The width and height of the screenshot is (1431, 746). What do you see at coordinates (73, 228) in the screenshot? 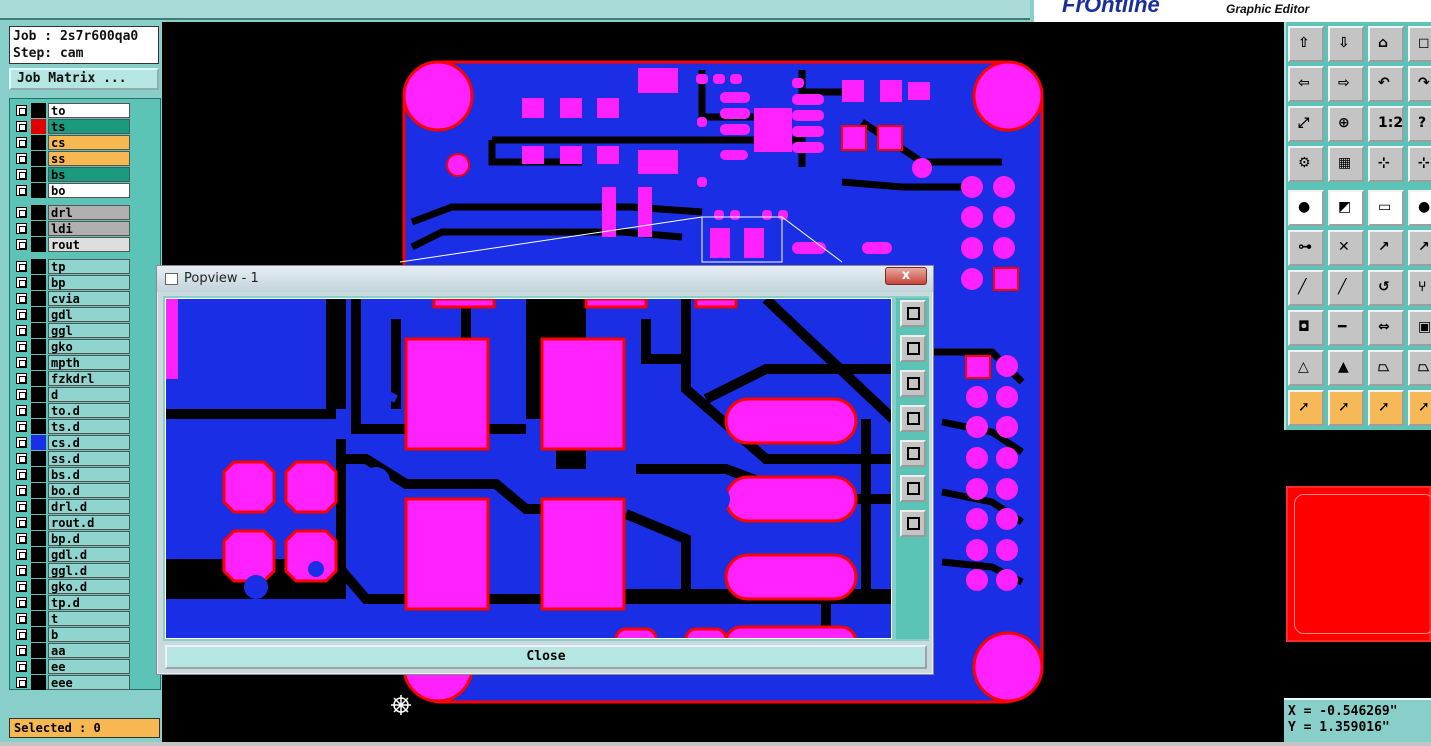
I see `layer-row-ldi: ldi` at bounding box center [73, 228].